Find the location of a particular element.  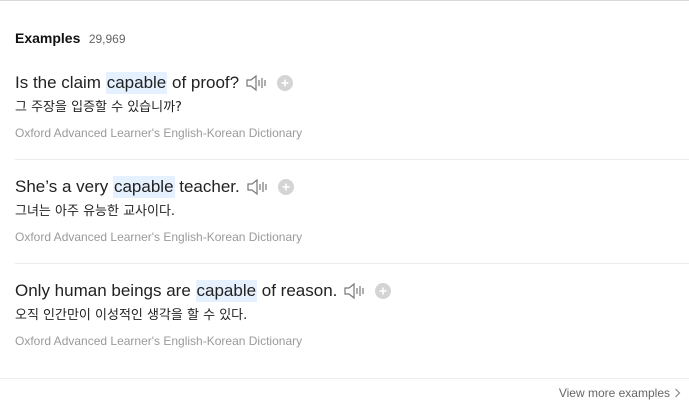

example-sentence: Only human beings are capable of reason. is located at coordinates (352, 291).